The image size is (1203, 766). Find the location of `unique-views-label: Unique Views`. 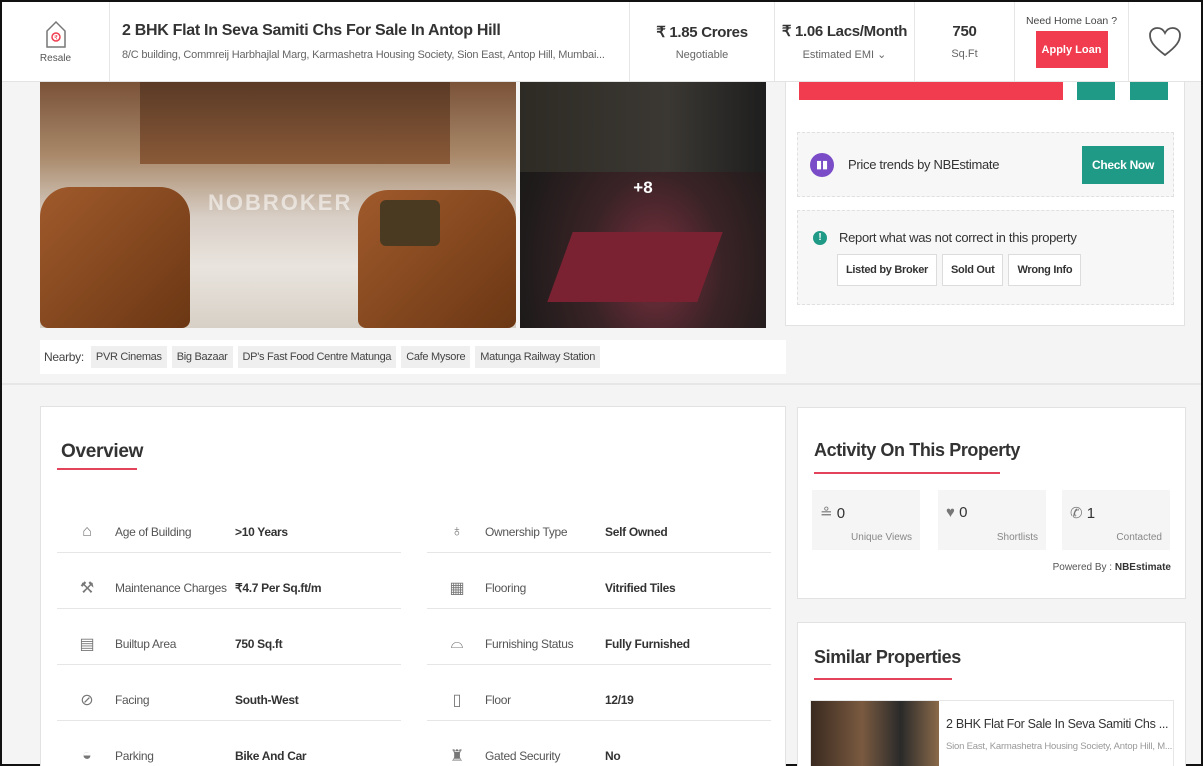

unique-views-label: Unique Views is located at coordinates (881, 537).